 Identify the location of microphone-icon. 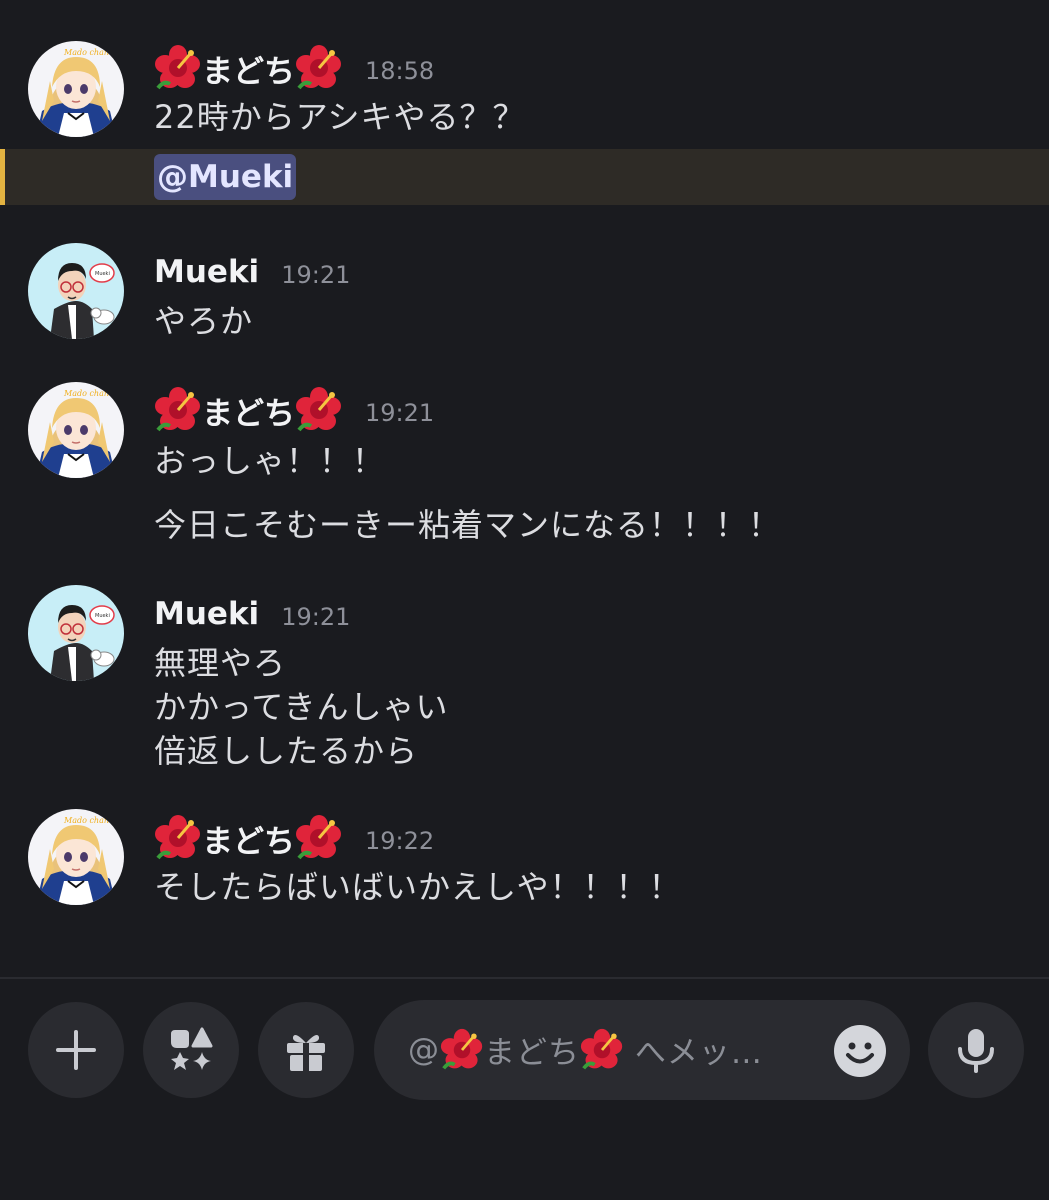
(976, 1051).